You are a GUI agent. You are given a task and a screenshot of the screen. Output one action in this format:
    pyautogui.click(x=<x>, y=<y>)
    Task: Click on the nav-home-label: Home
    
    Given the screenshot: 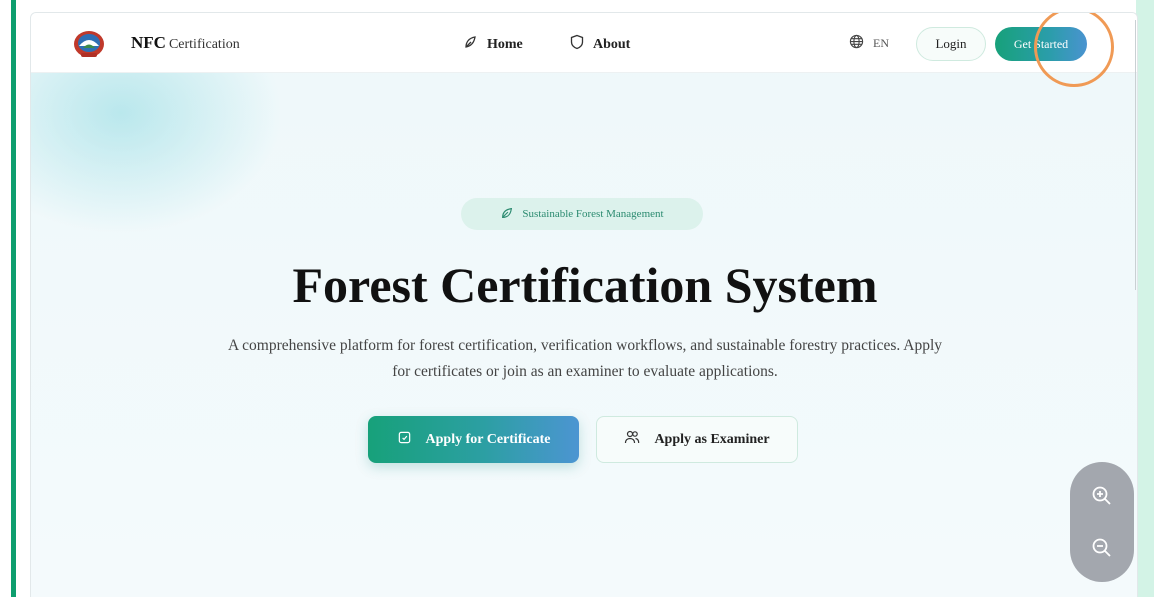 What is the action you would take?
    pyautogui.click(x=505, y=44)
    